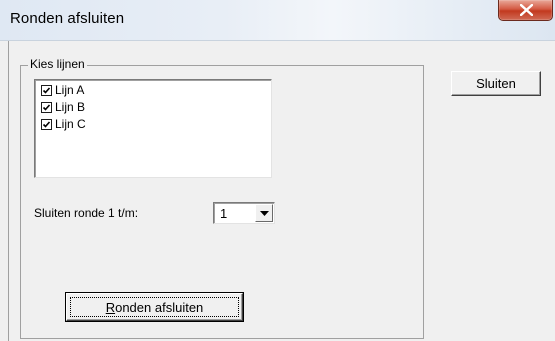  Describe the element at coordinates (67, 18) in the screenshot. I see `window-title: Ronden afsluiten` at that location.